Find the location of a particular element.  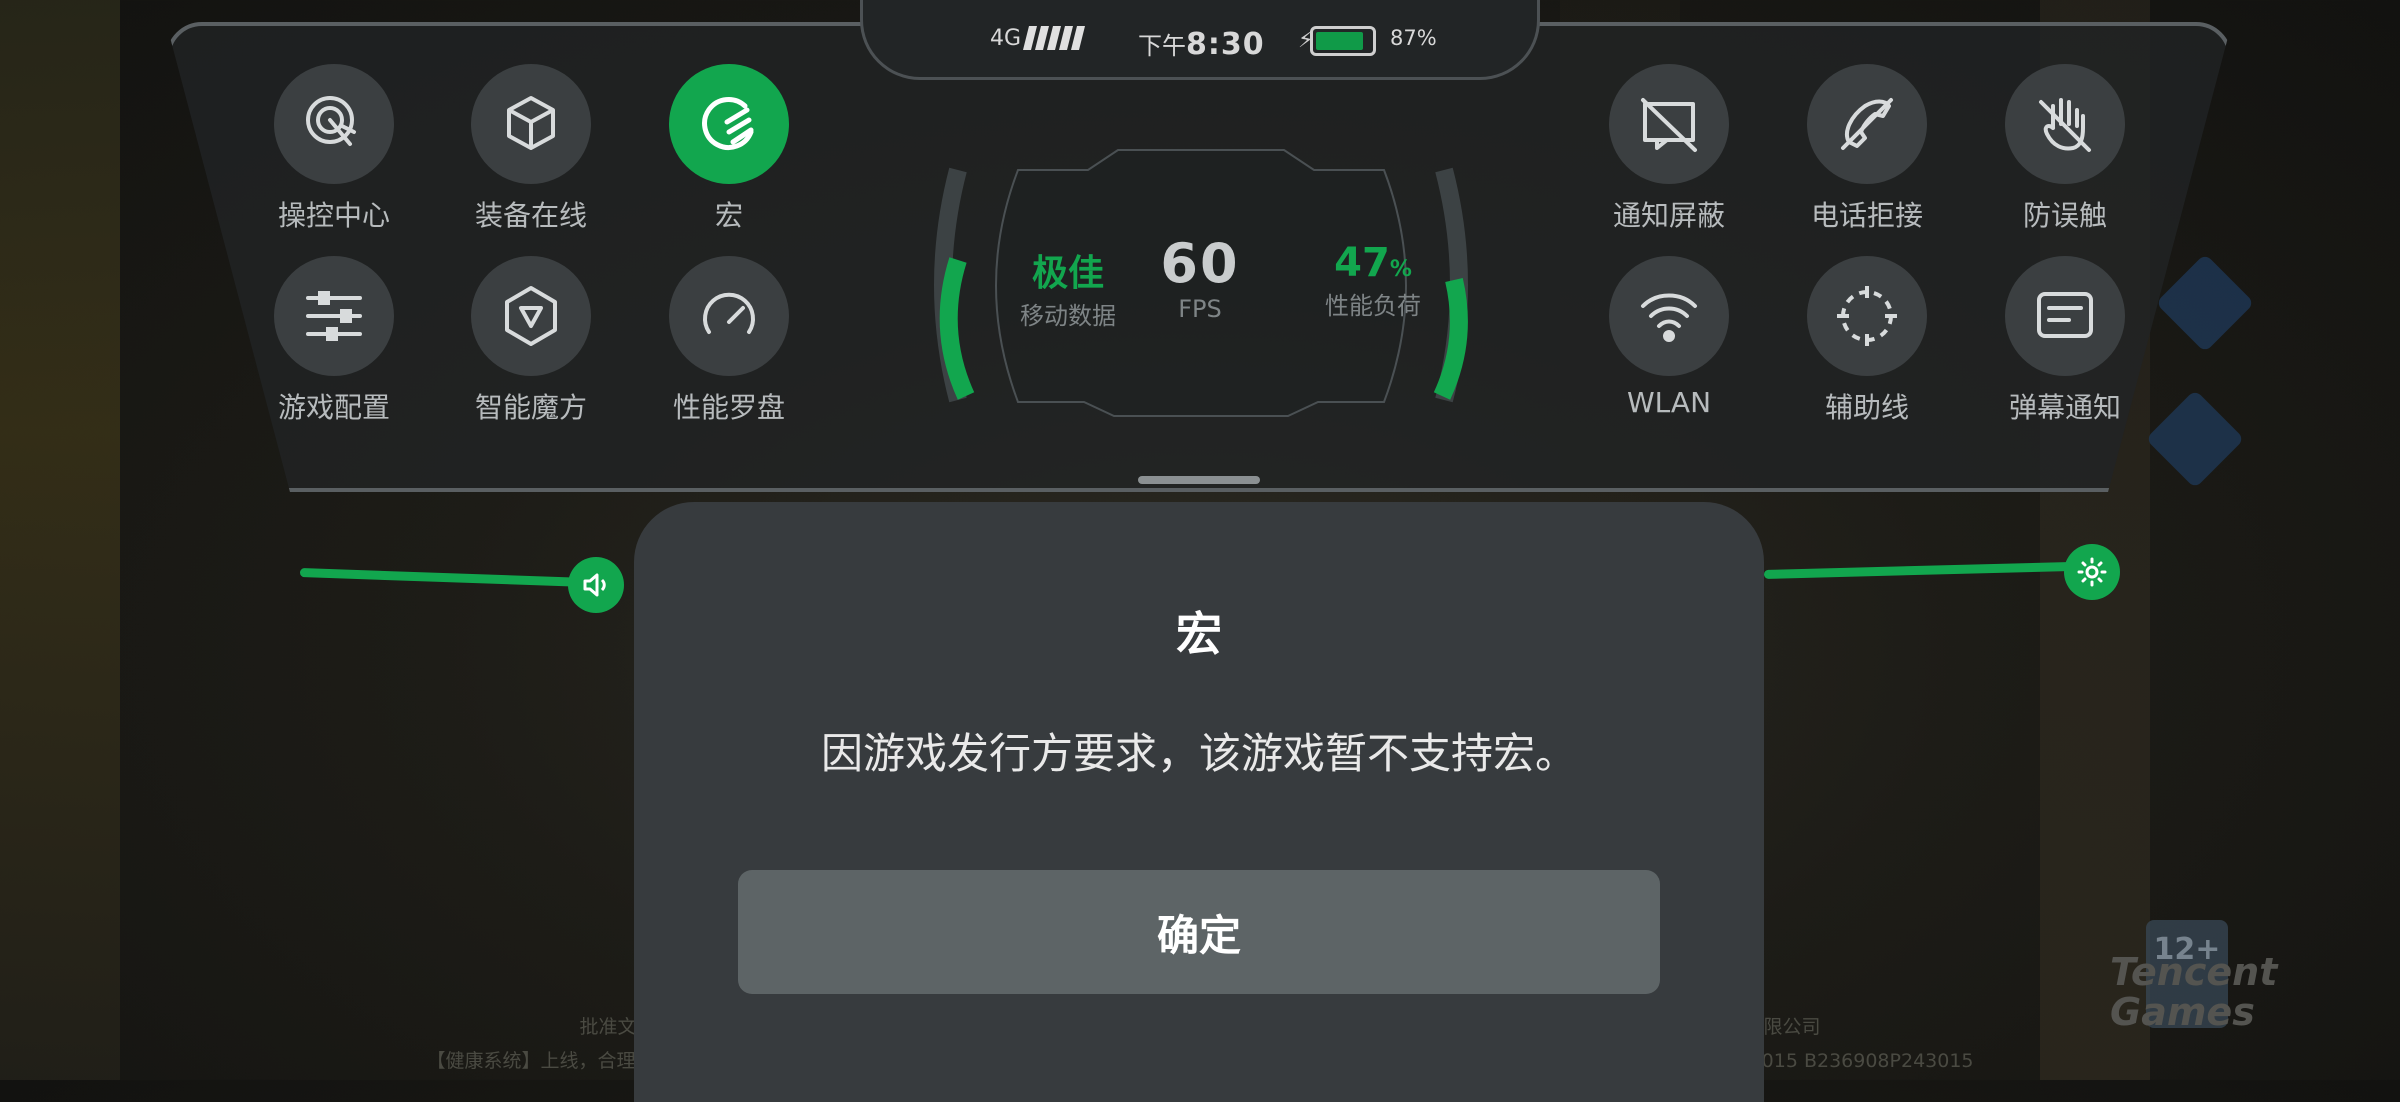

network-type: 4G is located at coordinates (1006, 38).